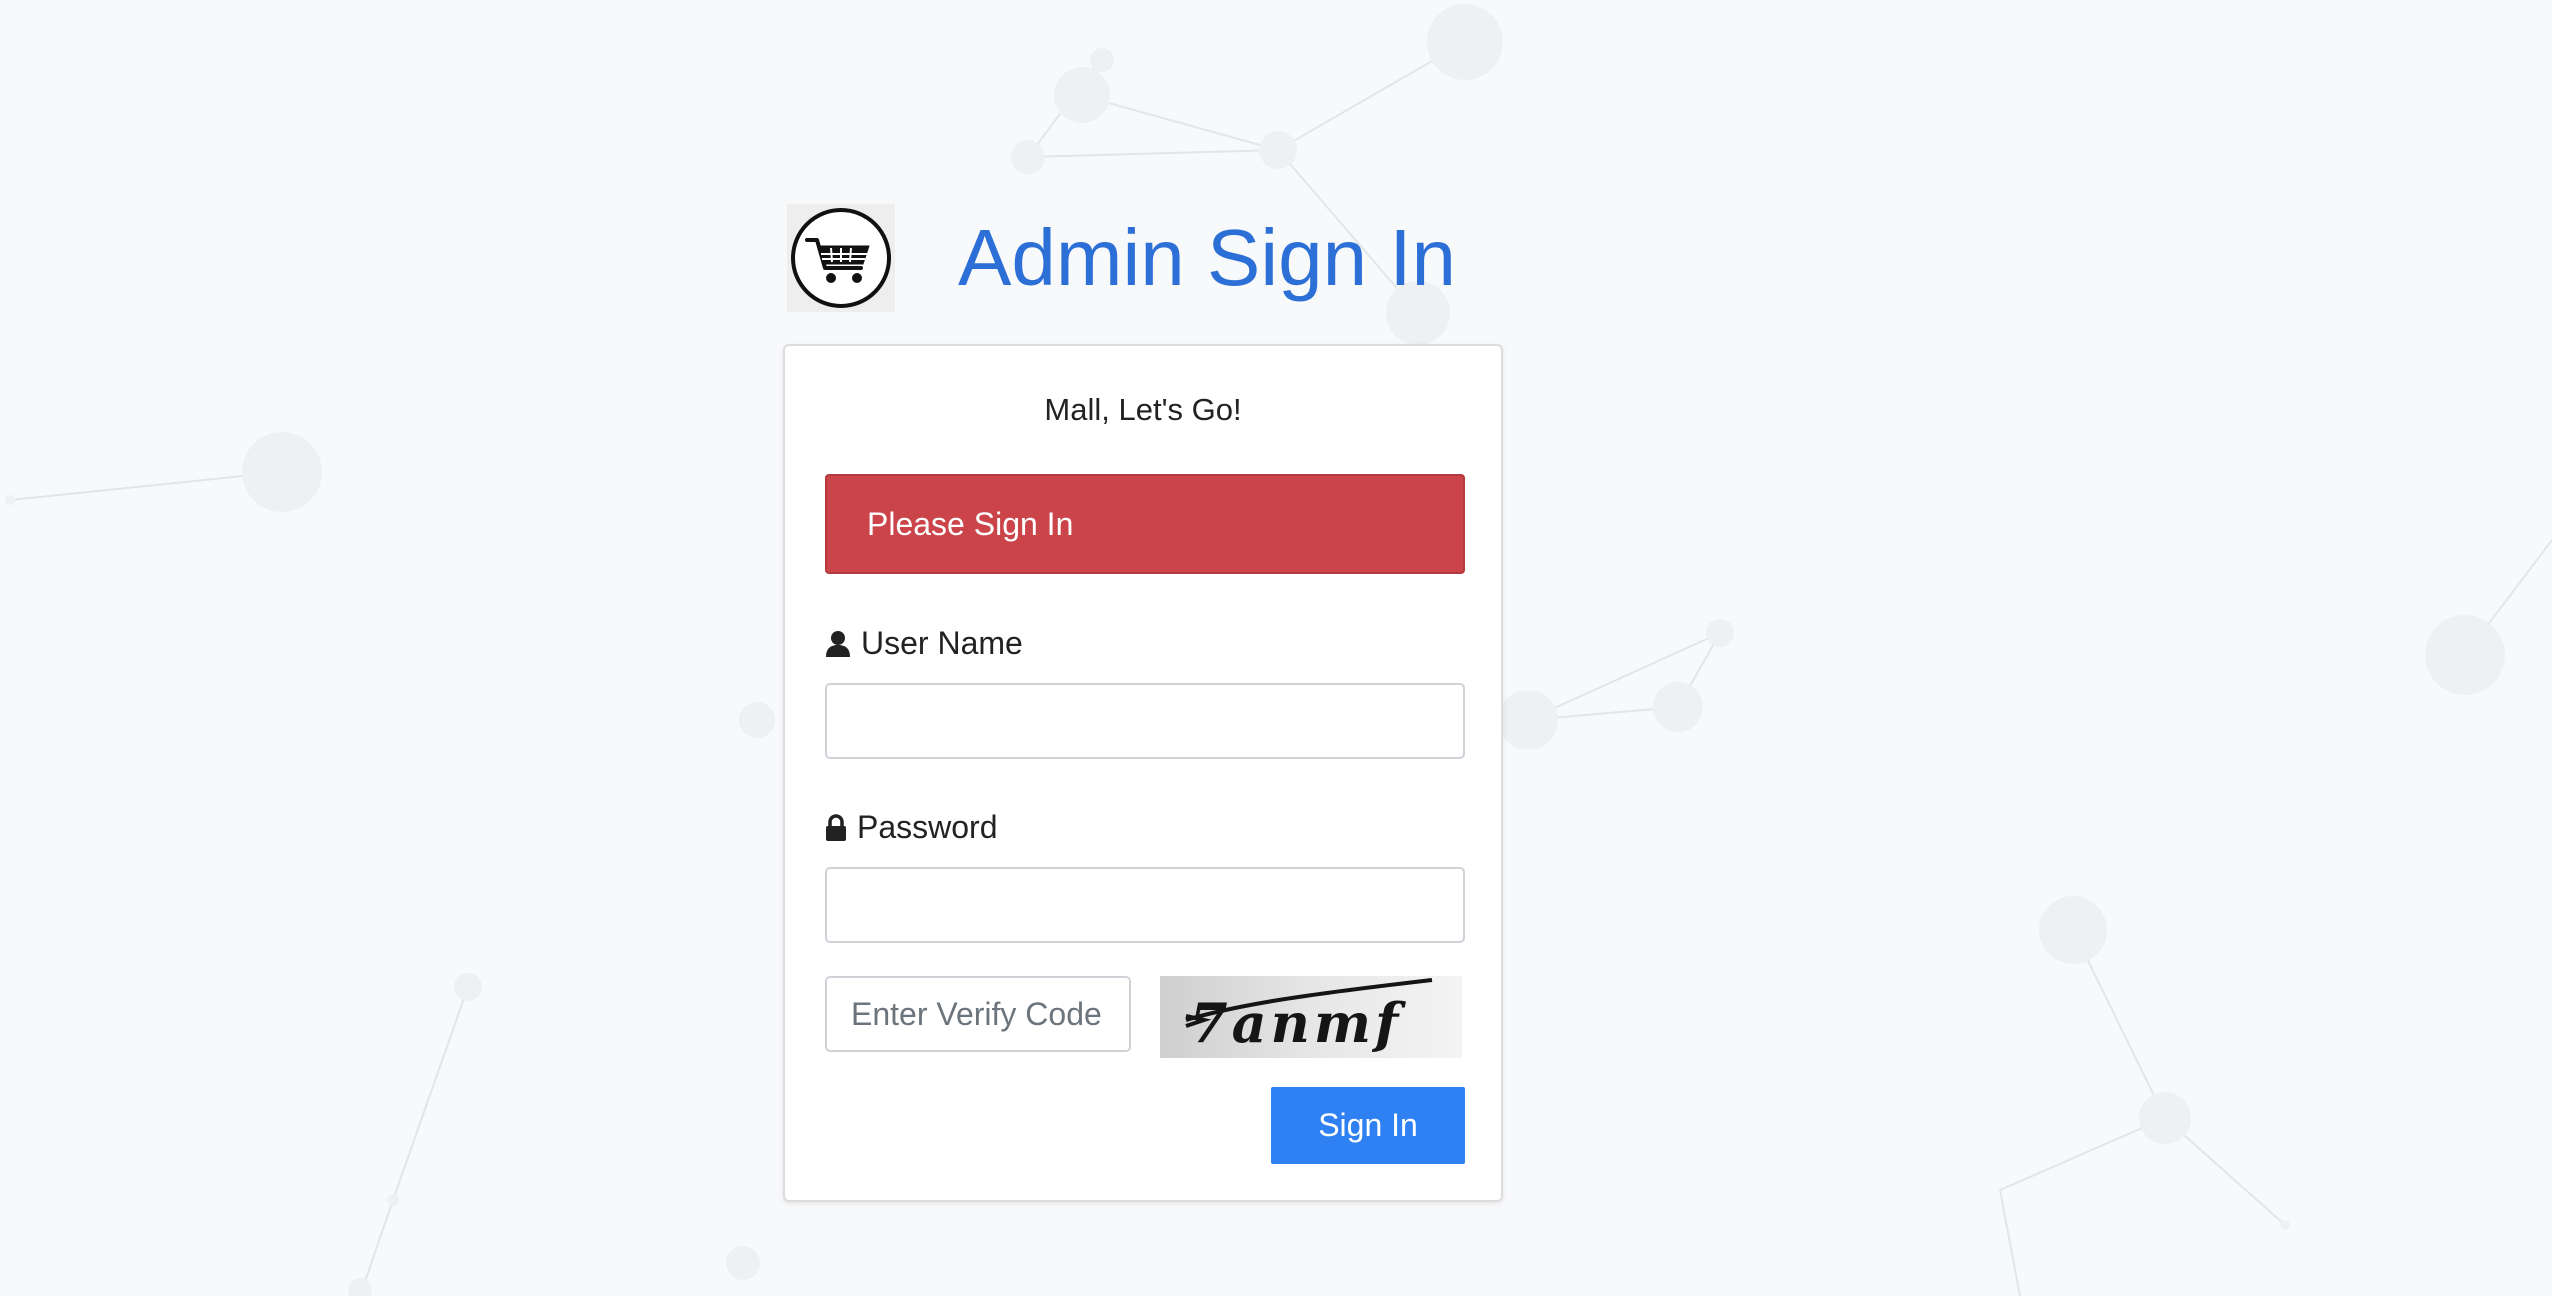 The width and height of the screenshot is (2552, 1296). Describe the element at coordinates (1143, 409) in the screenshot. I see `tagline: Mall, Let's Go!` at that location.